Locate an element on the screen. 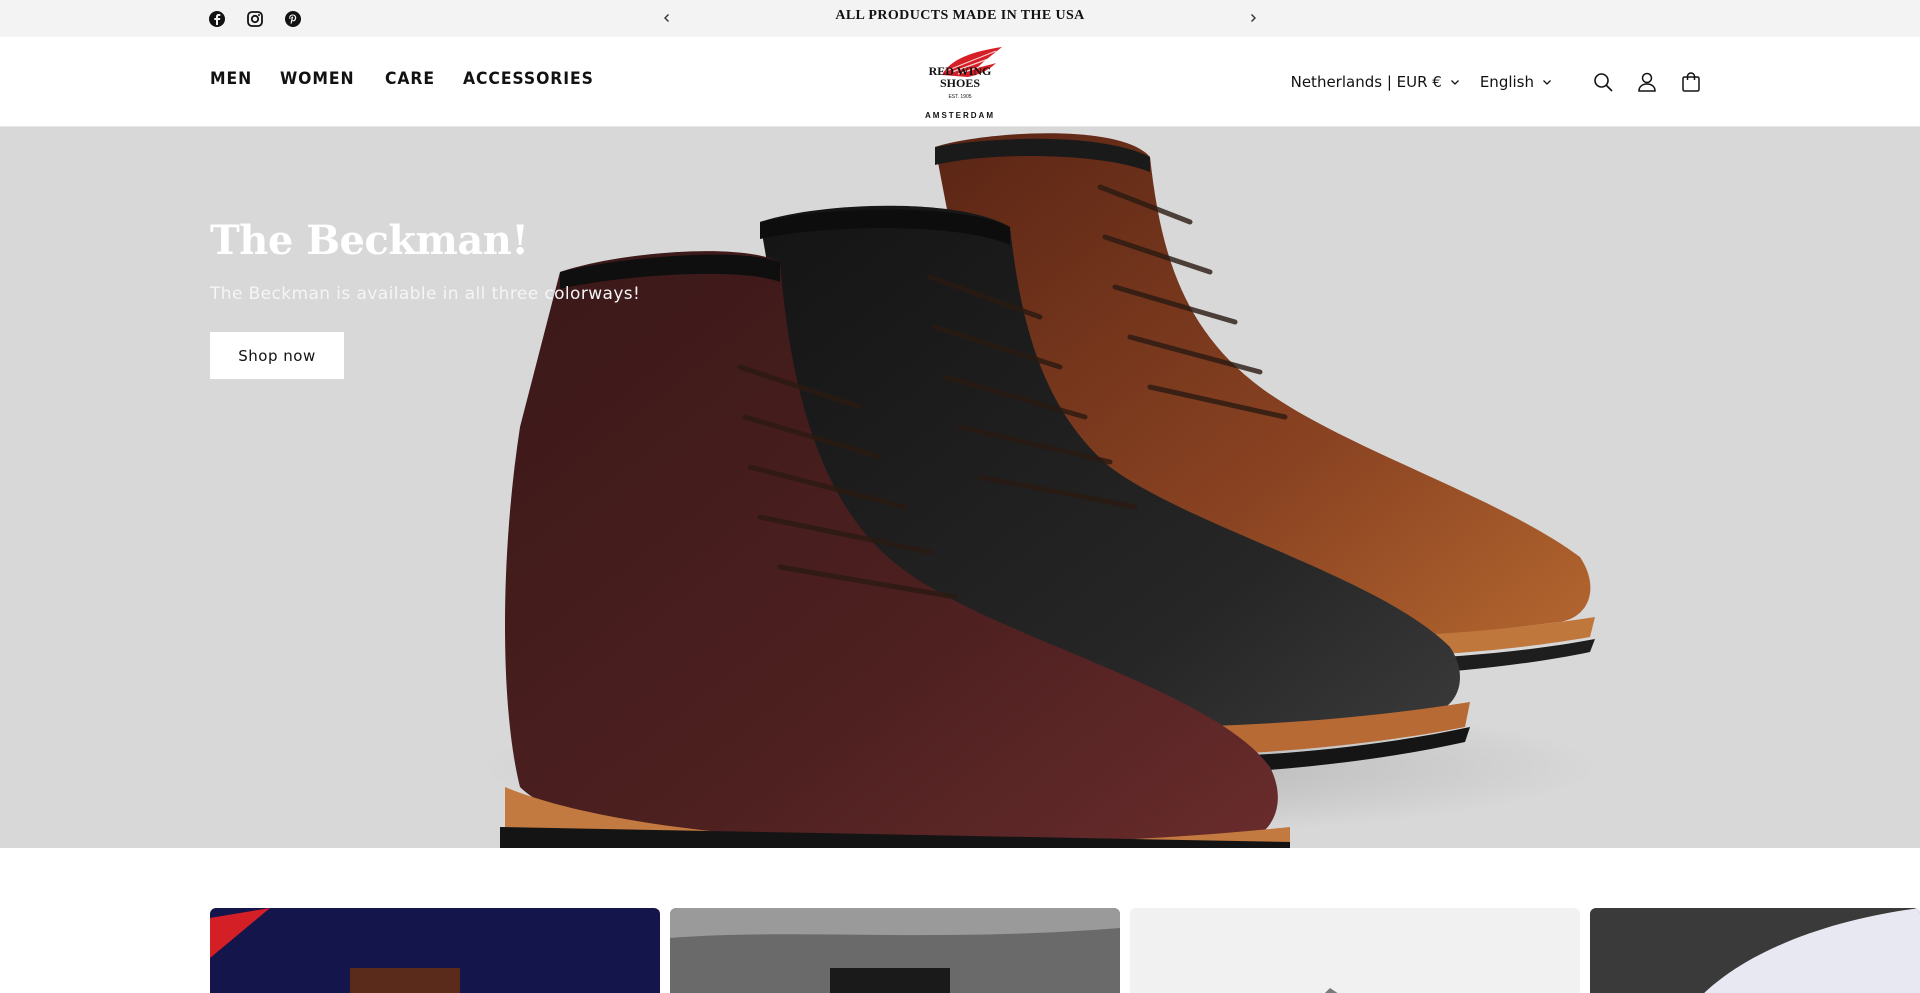  country-label: Netherlands | EUR € is located at coordinates (1366, 82).